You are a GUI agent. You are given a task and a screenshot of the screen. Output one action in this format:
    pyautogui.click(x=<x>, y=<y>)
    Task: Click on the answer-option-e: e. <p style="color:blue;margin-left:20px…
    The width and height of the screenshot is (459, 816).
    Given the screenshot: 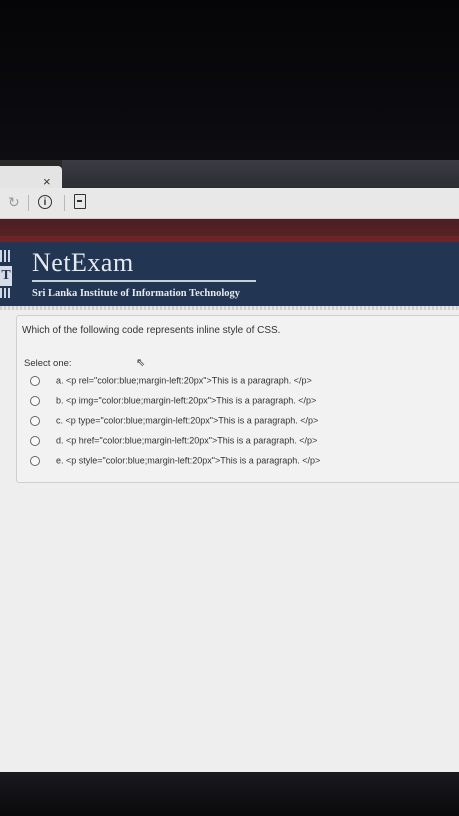 What is the action you would take?
    pyautogui.click(x=175, y=460)
    